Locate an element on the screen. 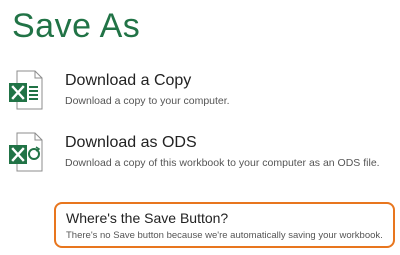 This screenshot has height=255, width=400. info-title: Where's the Save Button? is located at coordinates (147, 218).